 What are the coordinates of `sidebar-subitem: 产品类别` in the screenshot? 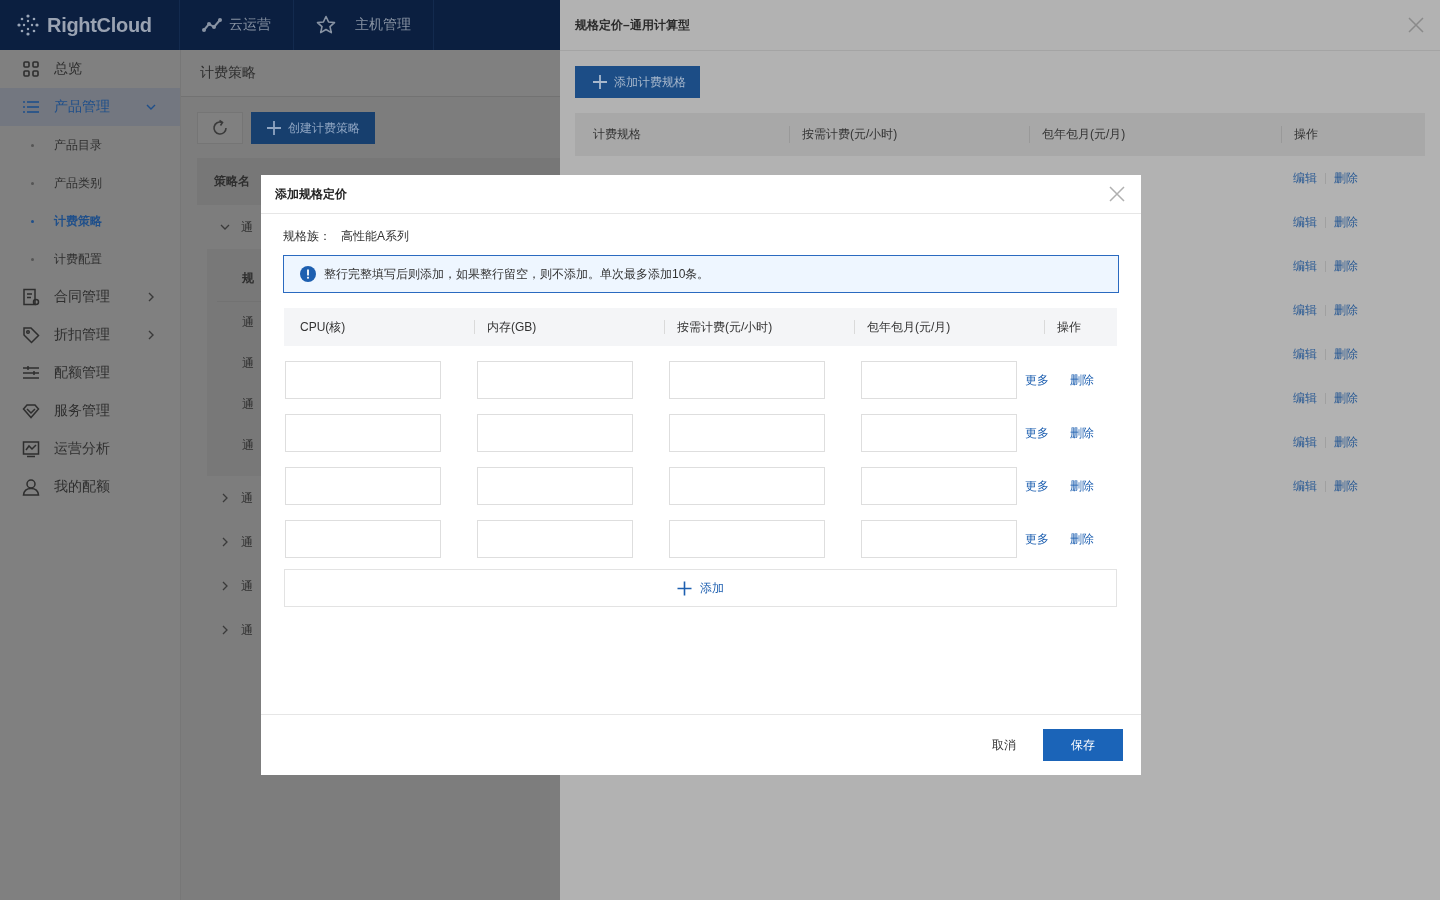 It's located at (90, 183).